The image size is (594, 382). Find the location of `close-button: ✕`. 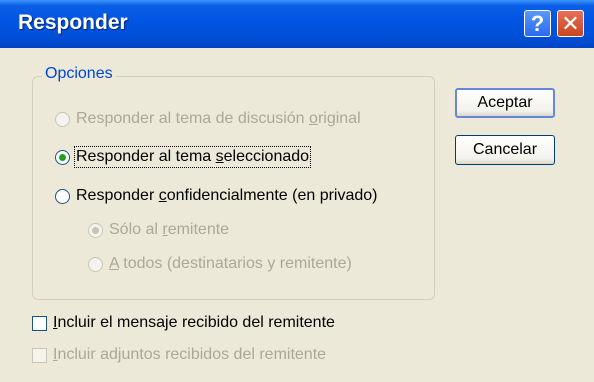

close-button: ✕ is located at coordinates (570, 23).